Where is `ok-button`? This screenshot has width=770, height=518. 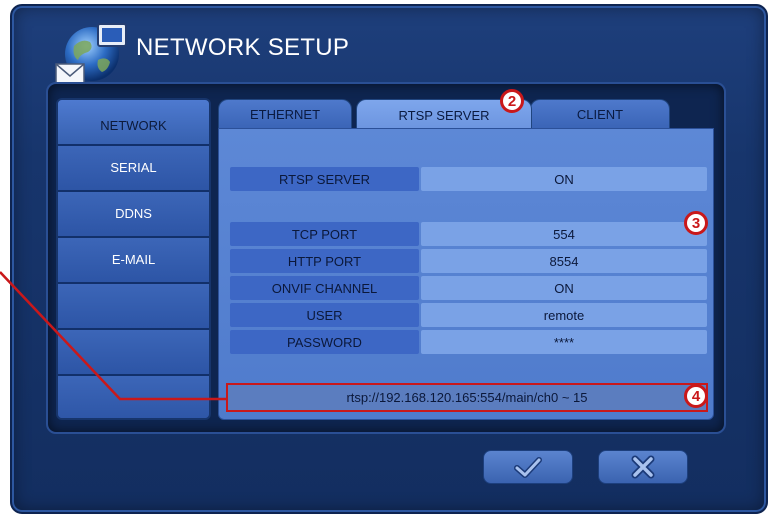
ok-button is located at coordinates (528, 467).